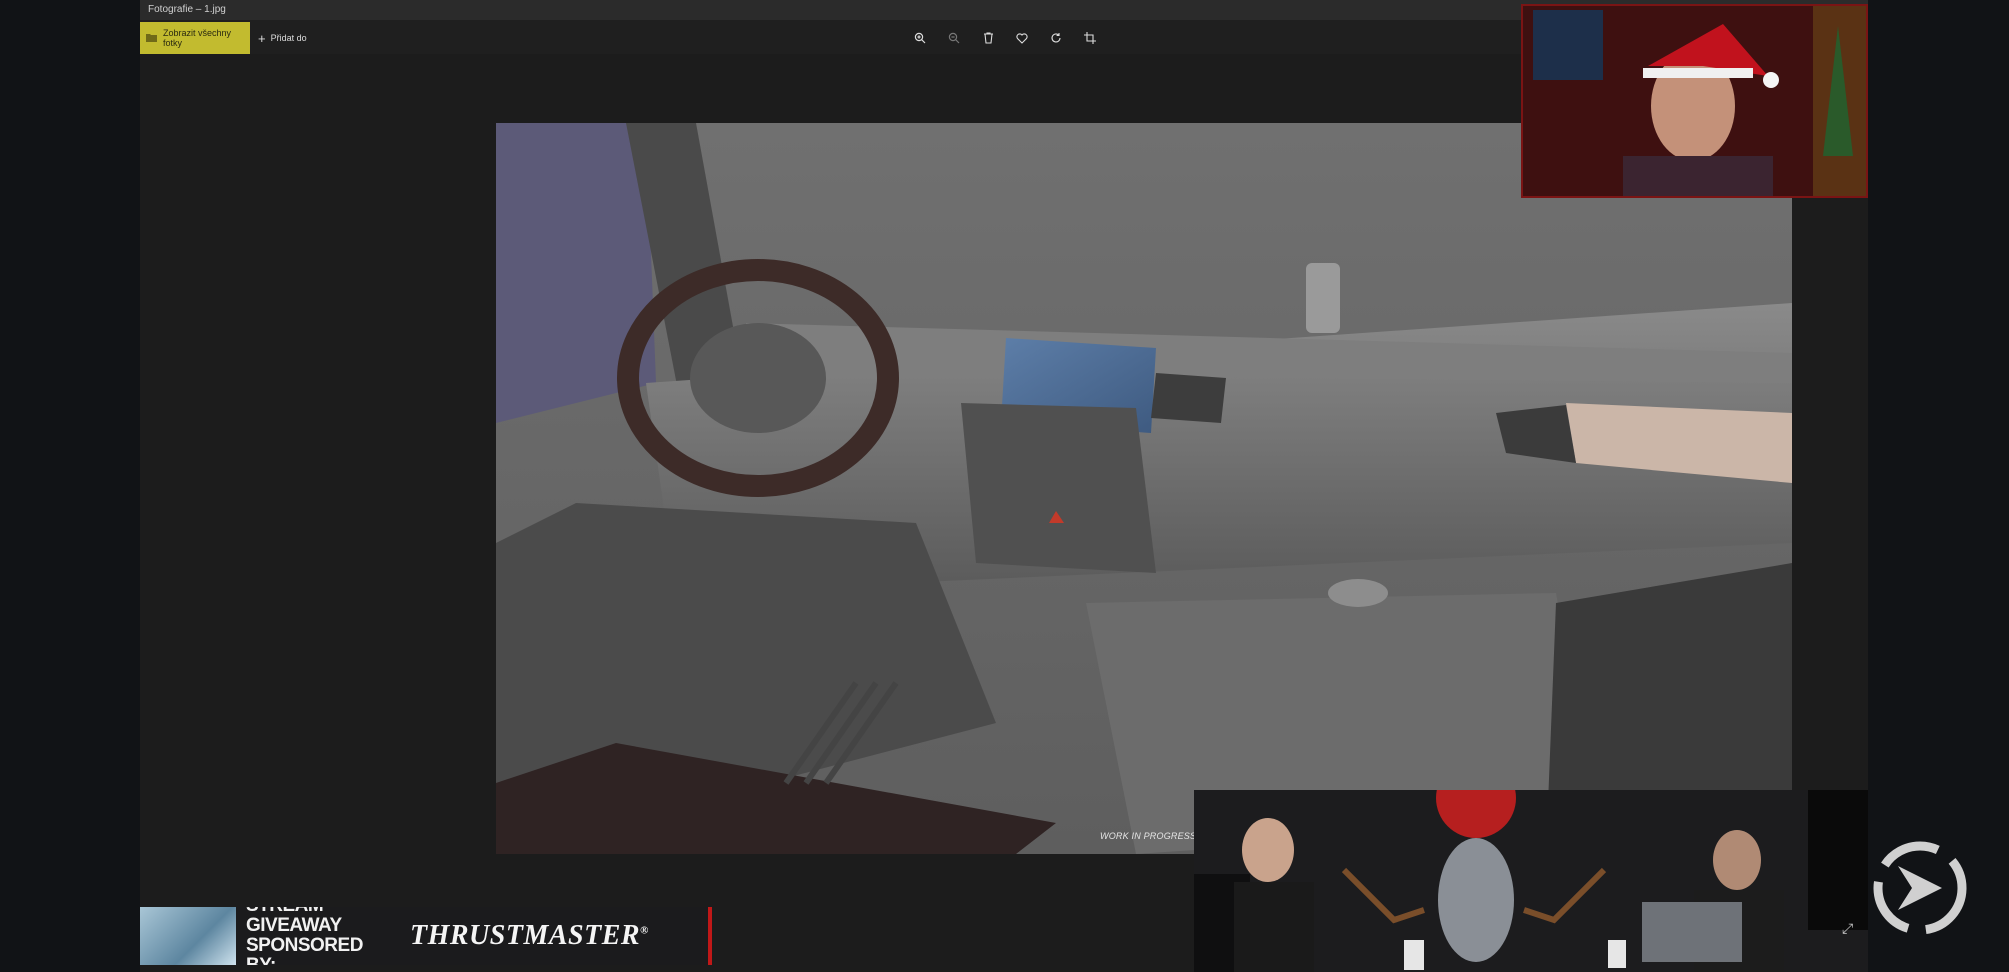  Describe the element at coordinates (1056, 38) in the screenshot. I see `rotate-icon` at that location.